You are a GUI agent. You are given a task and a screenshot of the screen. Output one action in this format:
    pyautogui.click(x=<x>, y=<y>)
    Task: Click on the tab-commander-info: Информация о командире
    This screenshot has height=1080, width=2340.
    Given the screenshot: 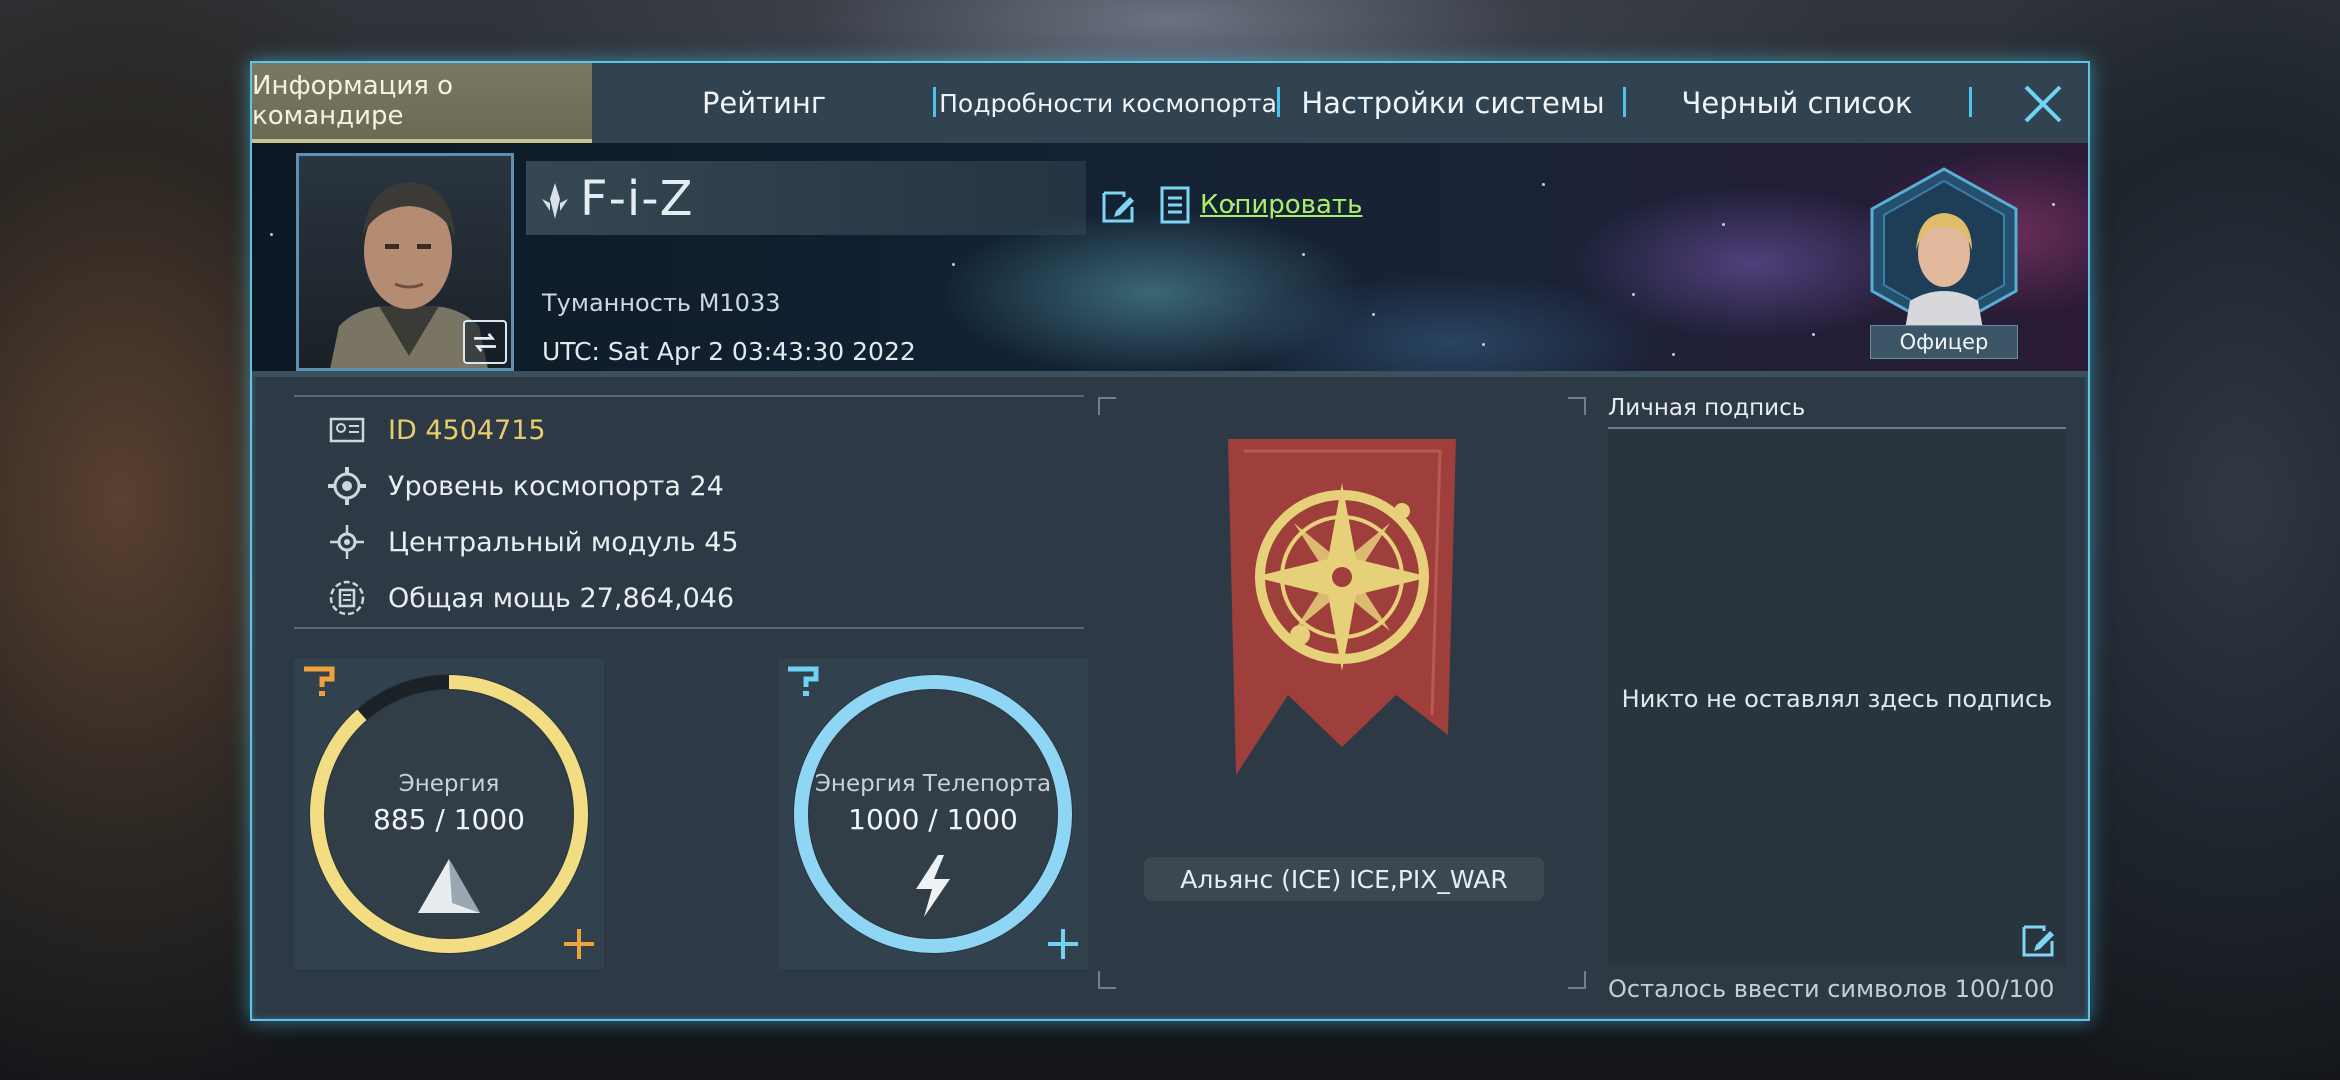 What is the action you would take?
    pyautogui.click(x=422, y=103)
    